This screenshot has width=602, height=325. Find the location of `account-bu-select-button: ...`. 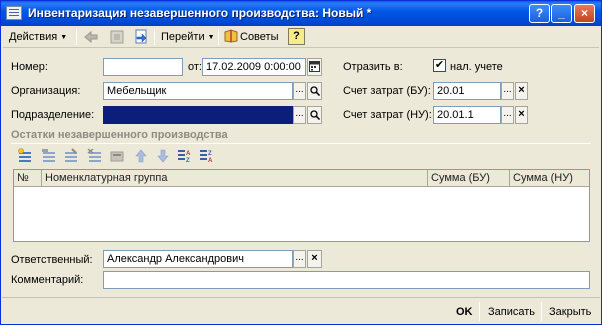

account-bu-select-button: ... is located at coordinates (507, 91).